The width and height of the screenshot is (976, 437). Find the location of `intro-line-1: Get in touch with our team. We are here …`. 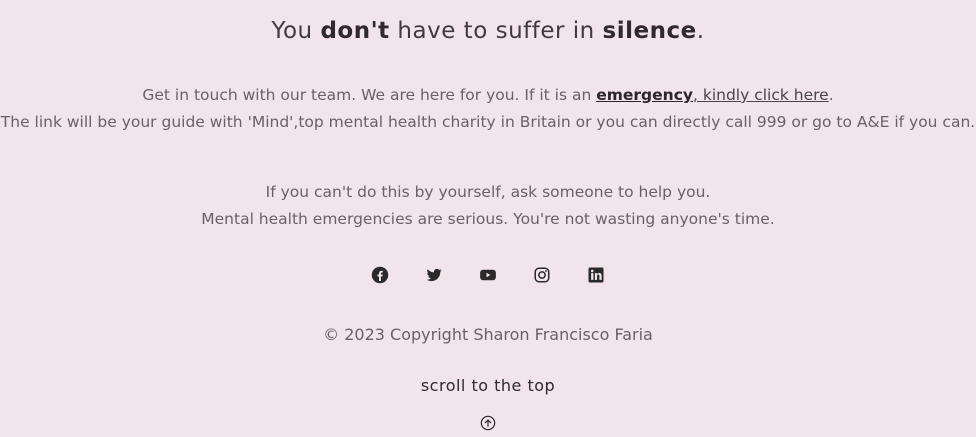

intro-line-1: Get in touch with our team. We are here … is located at coordinates (488, 95).